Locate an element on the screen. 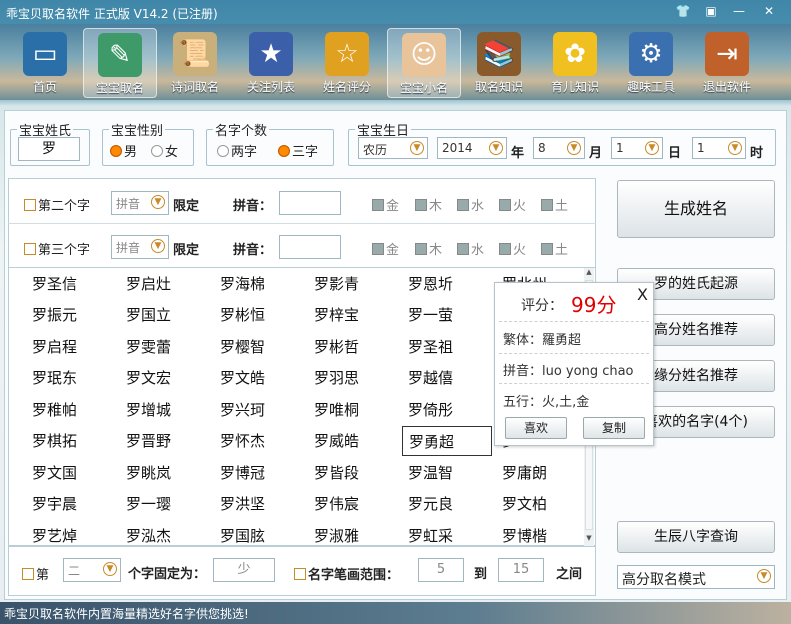  name-item: 罗威皓 is located at coordinates (353, 441).